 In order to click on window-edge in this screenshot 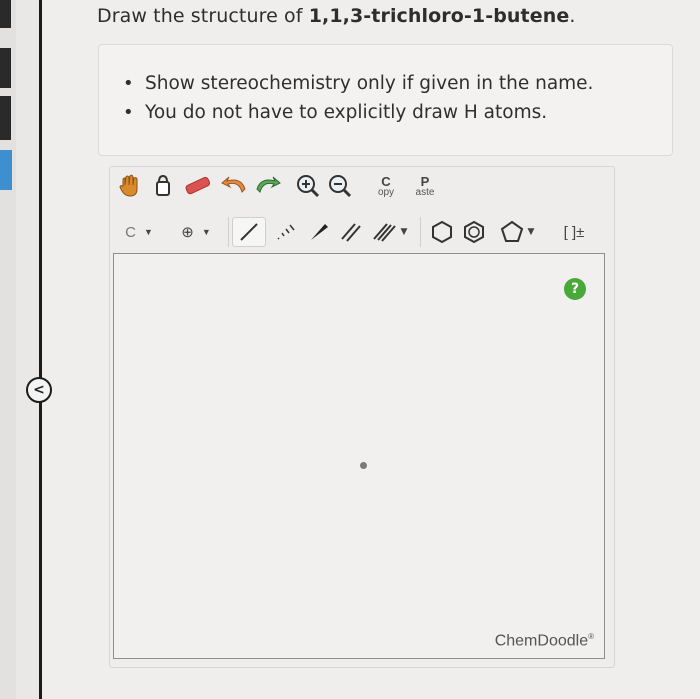, I will do `click(8, 349)`.